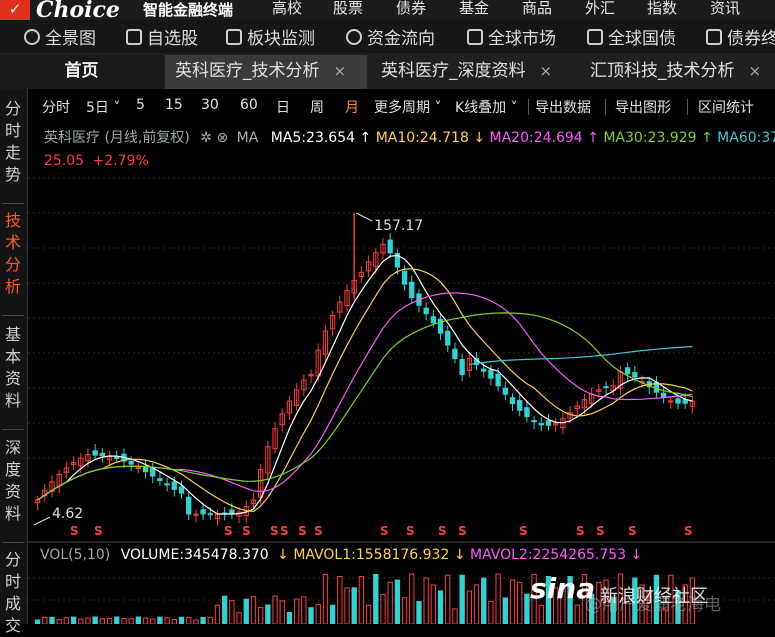  I want to click on export-image-button: 导出图形, so click(643, 107).